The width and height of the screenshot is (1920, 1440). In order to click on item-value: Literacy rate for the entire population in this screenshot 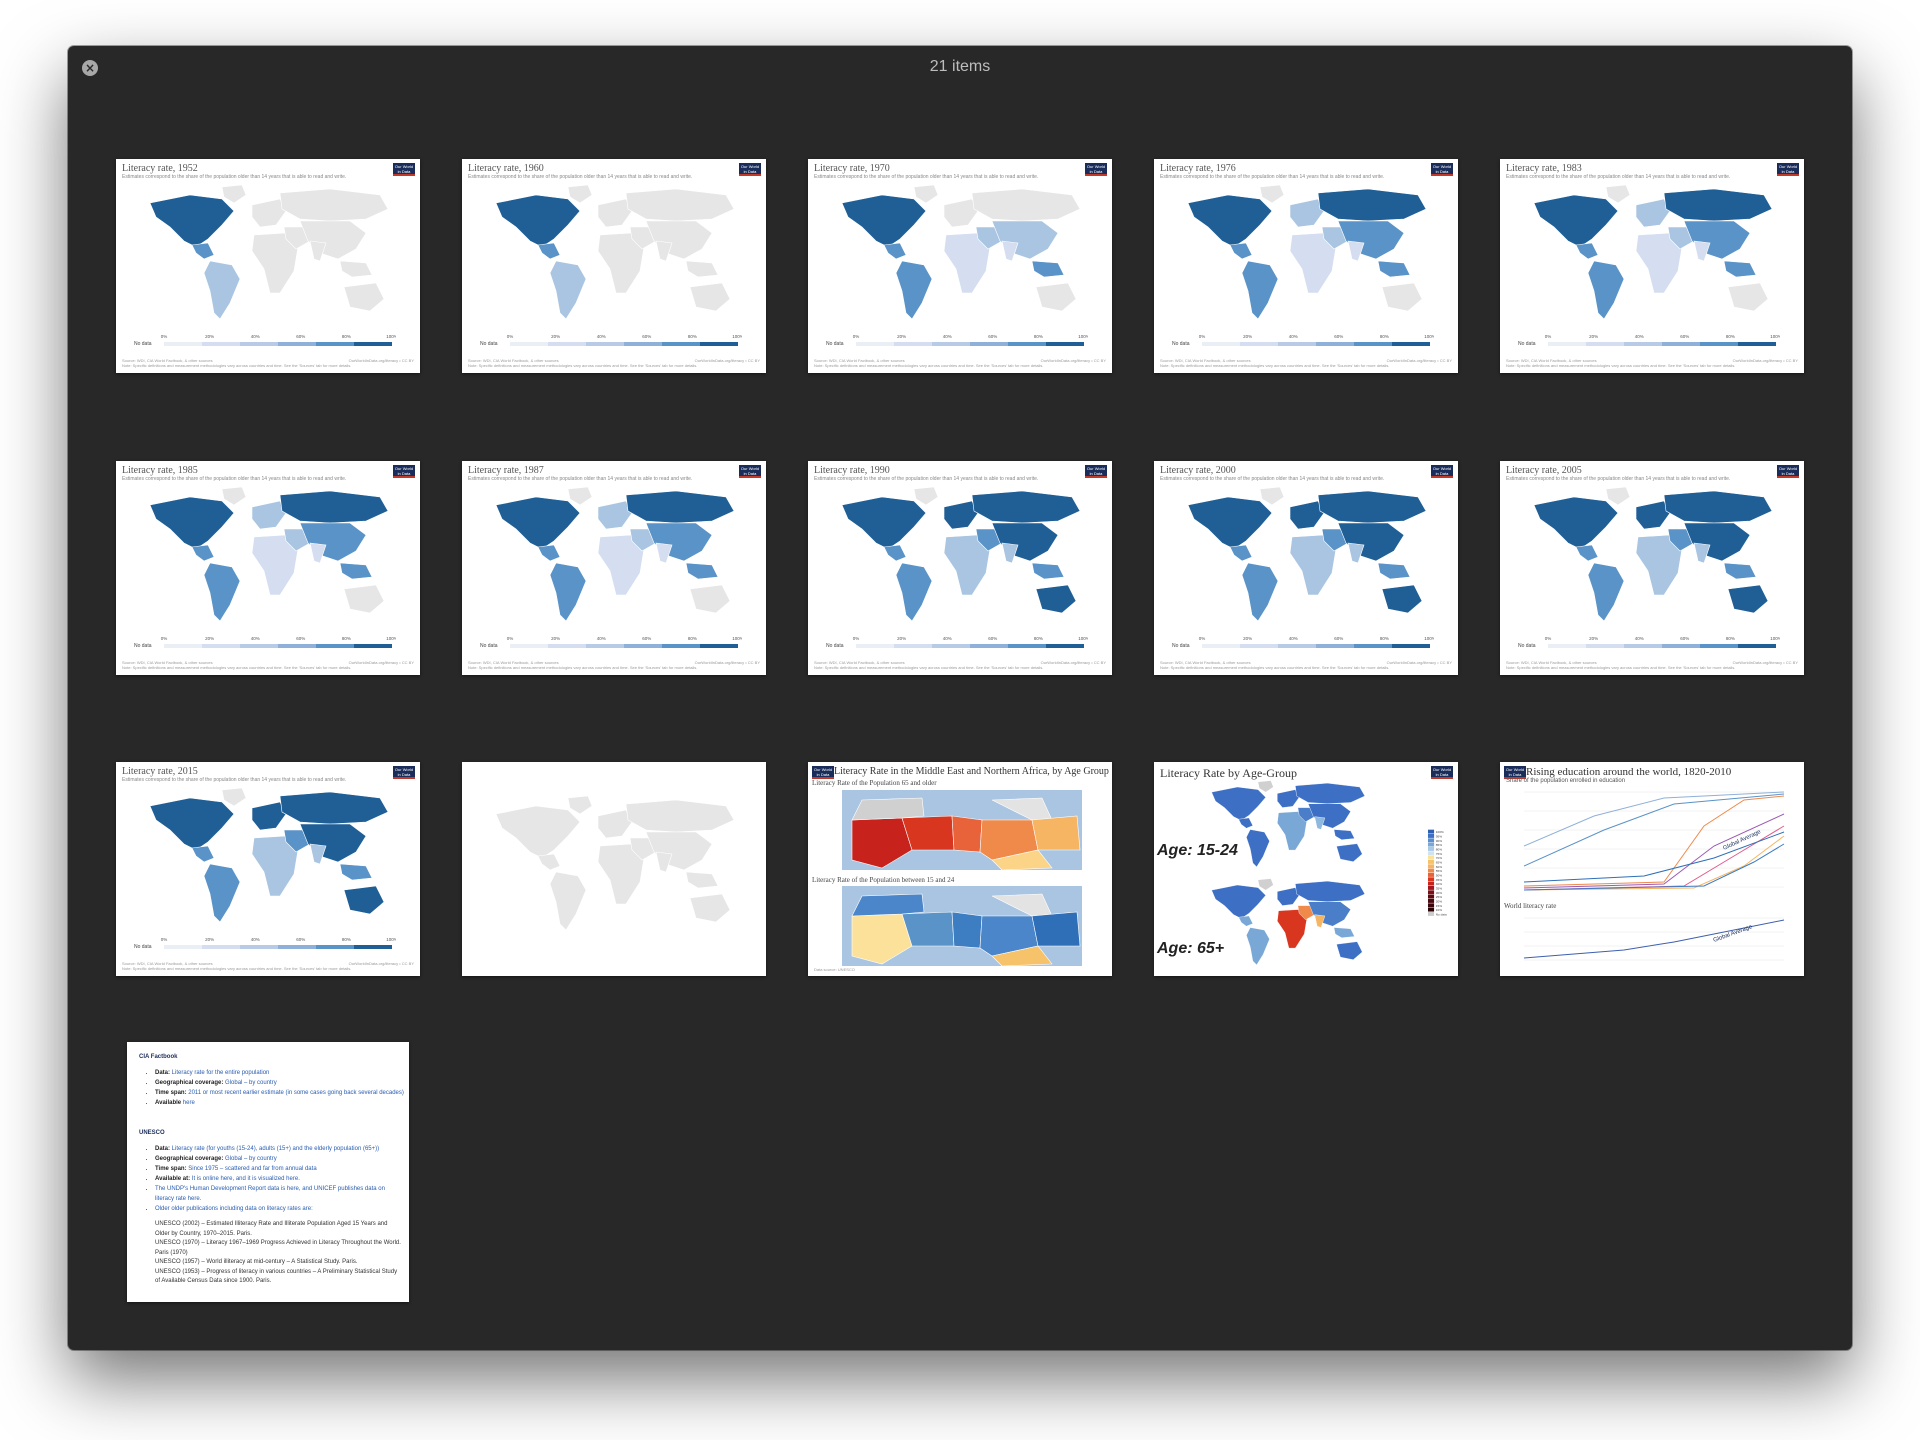, I will do `click(221, 1073)`.